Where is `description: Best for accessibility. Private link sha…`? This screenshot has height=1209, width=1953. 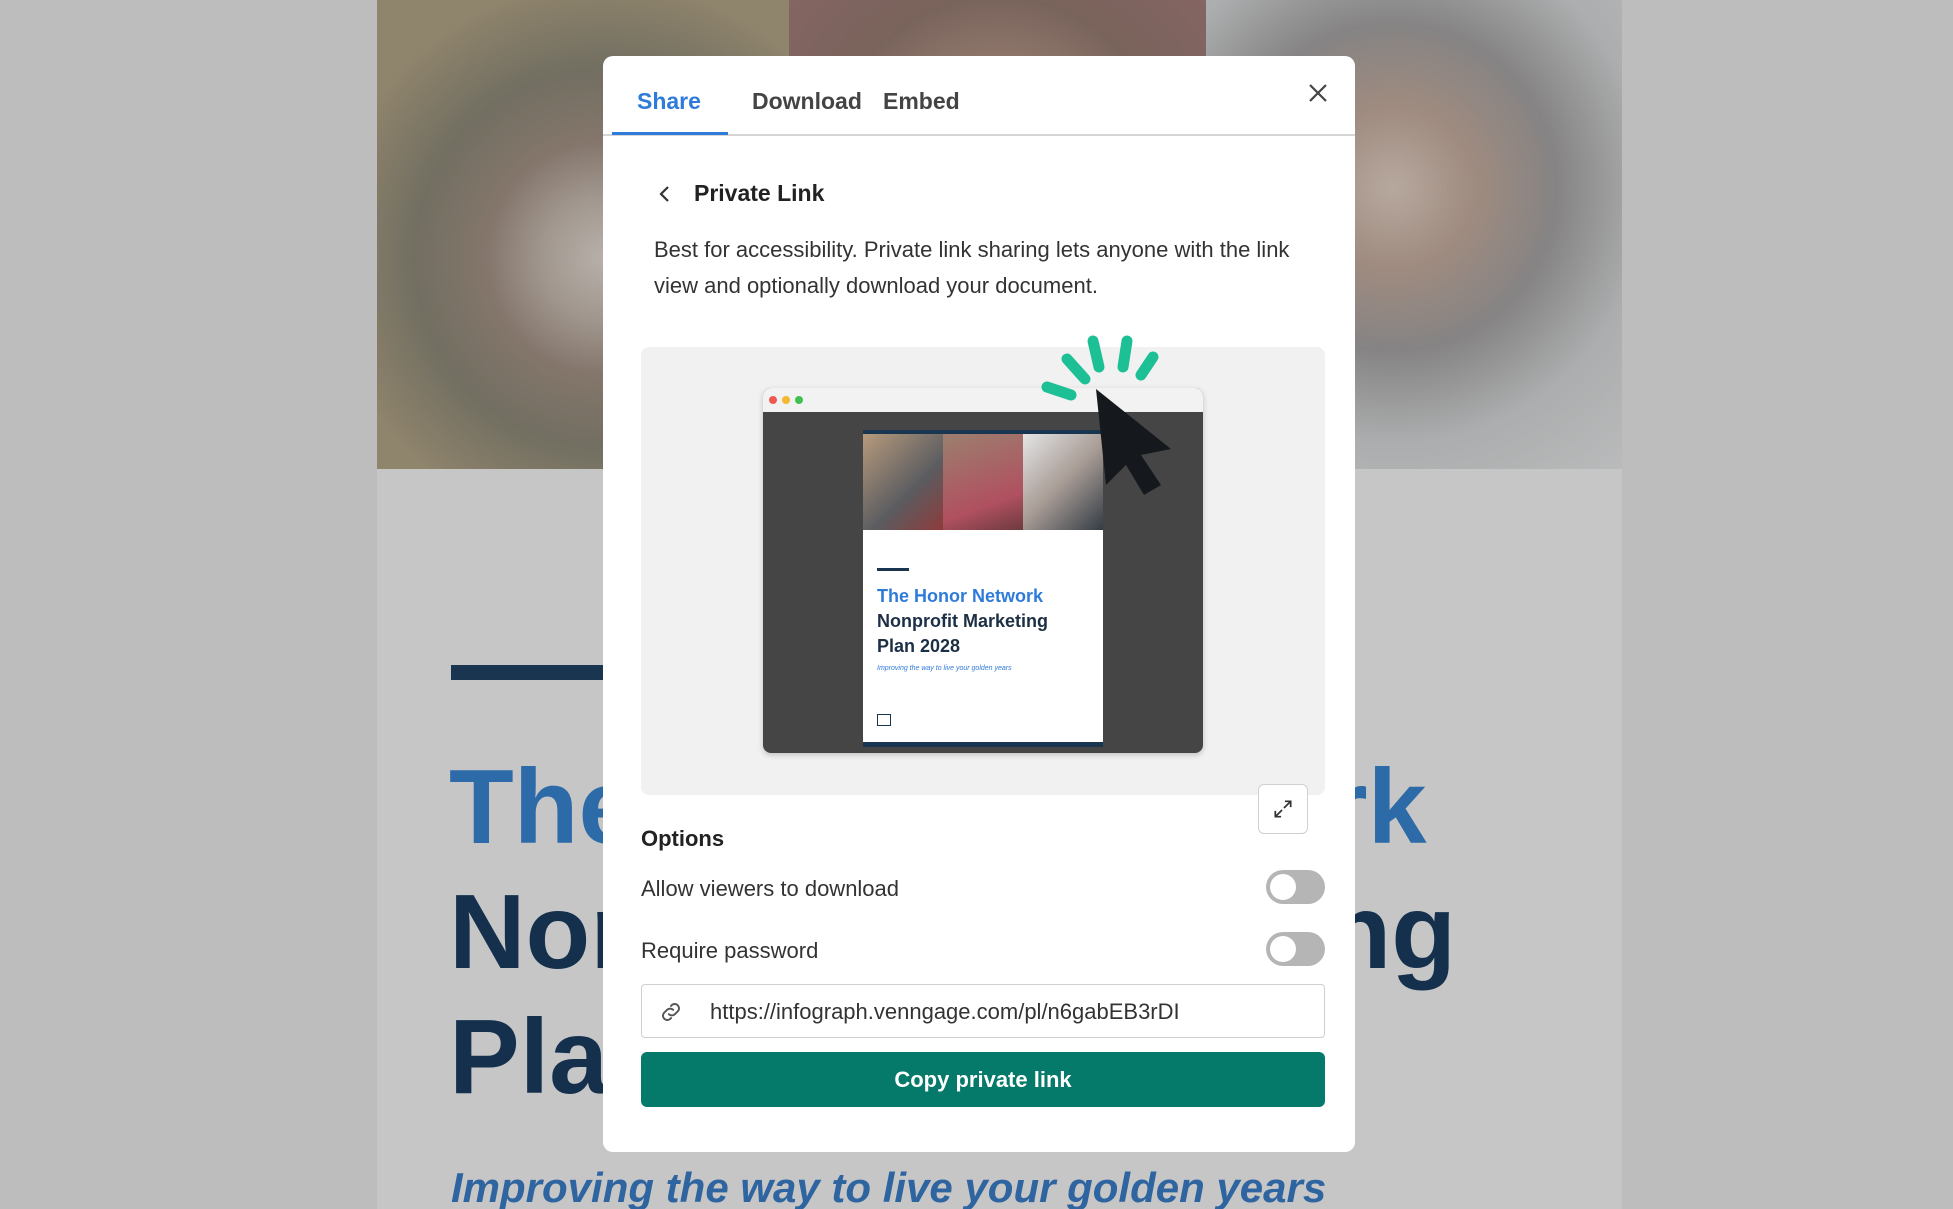
description: Best for accessibility. Private link sha… is located at coordinates (972, 267).